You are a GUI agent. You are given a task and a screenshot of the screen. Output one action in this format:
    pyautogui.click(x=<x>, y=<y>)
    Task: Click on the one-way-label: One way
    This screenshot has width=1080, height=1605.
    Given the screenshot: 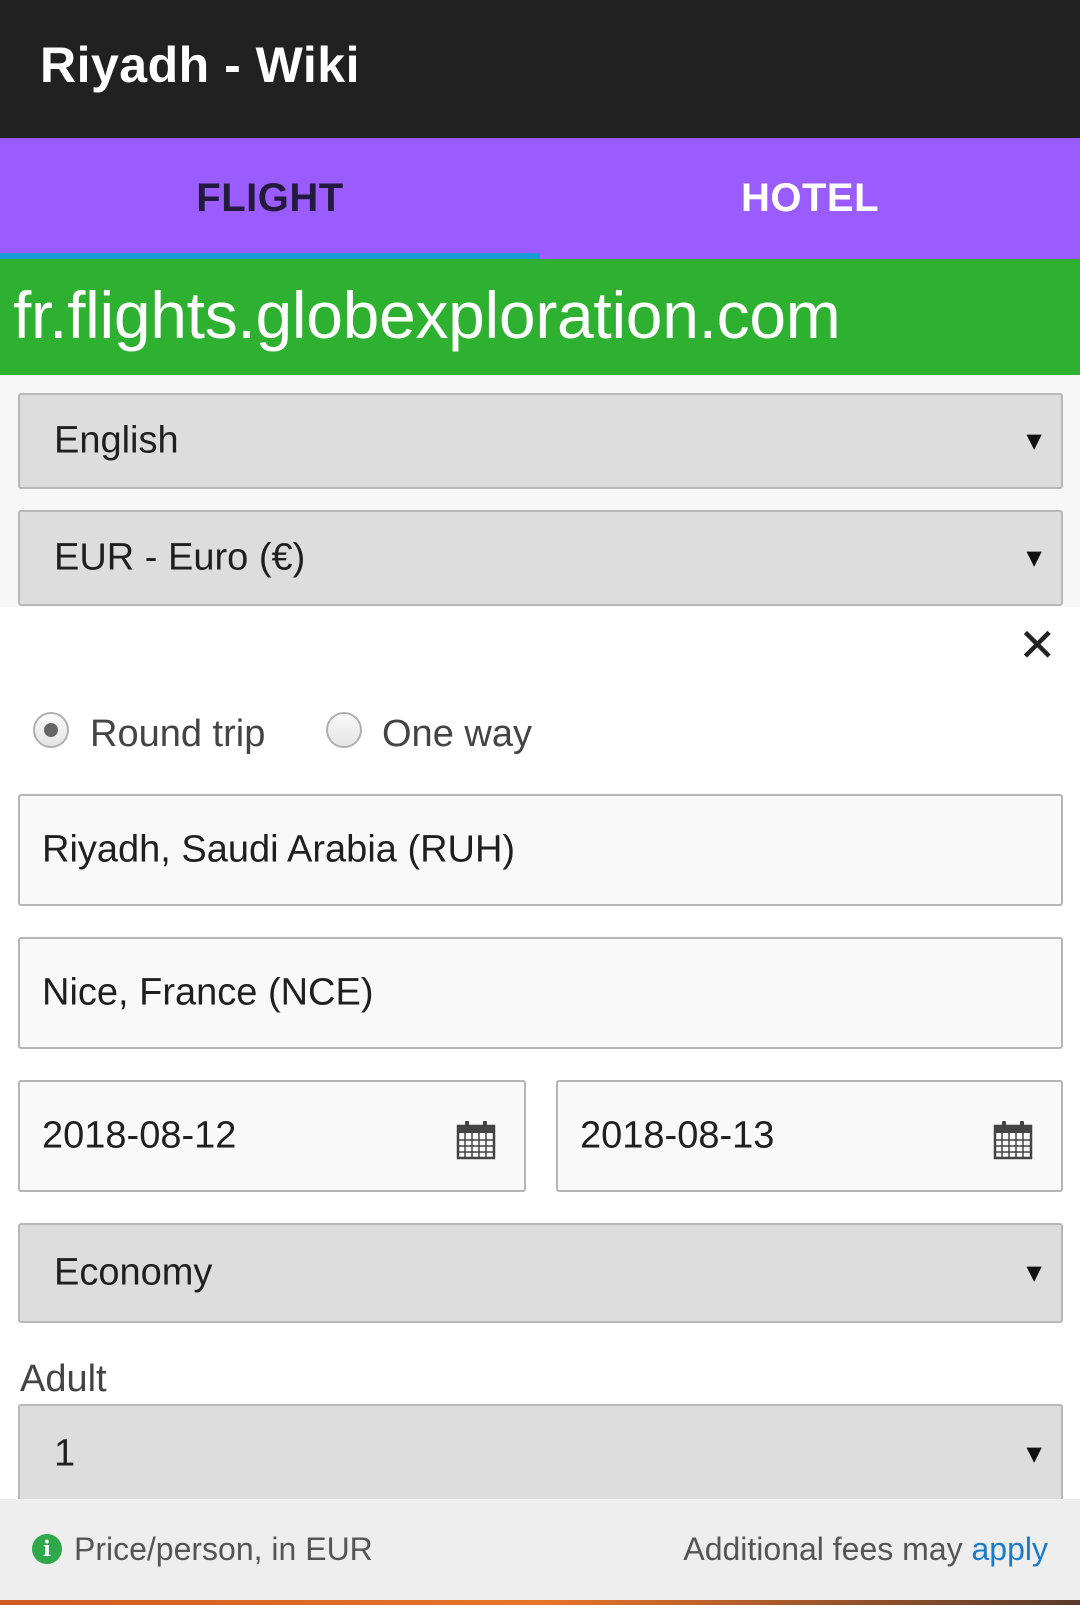 What is the action you would take?
    pyautogui.click(x=457, y=734)
    